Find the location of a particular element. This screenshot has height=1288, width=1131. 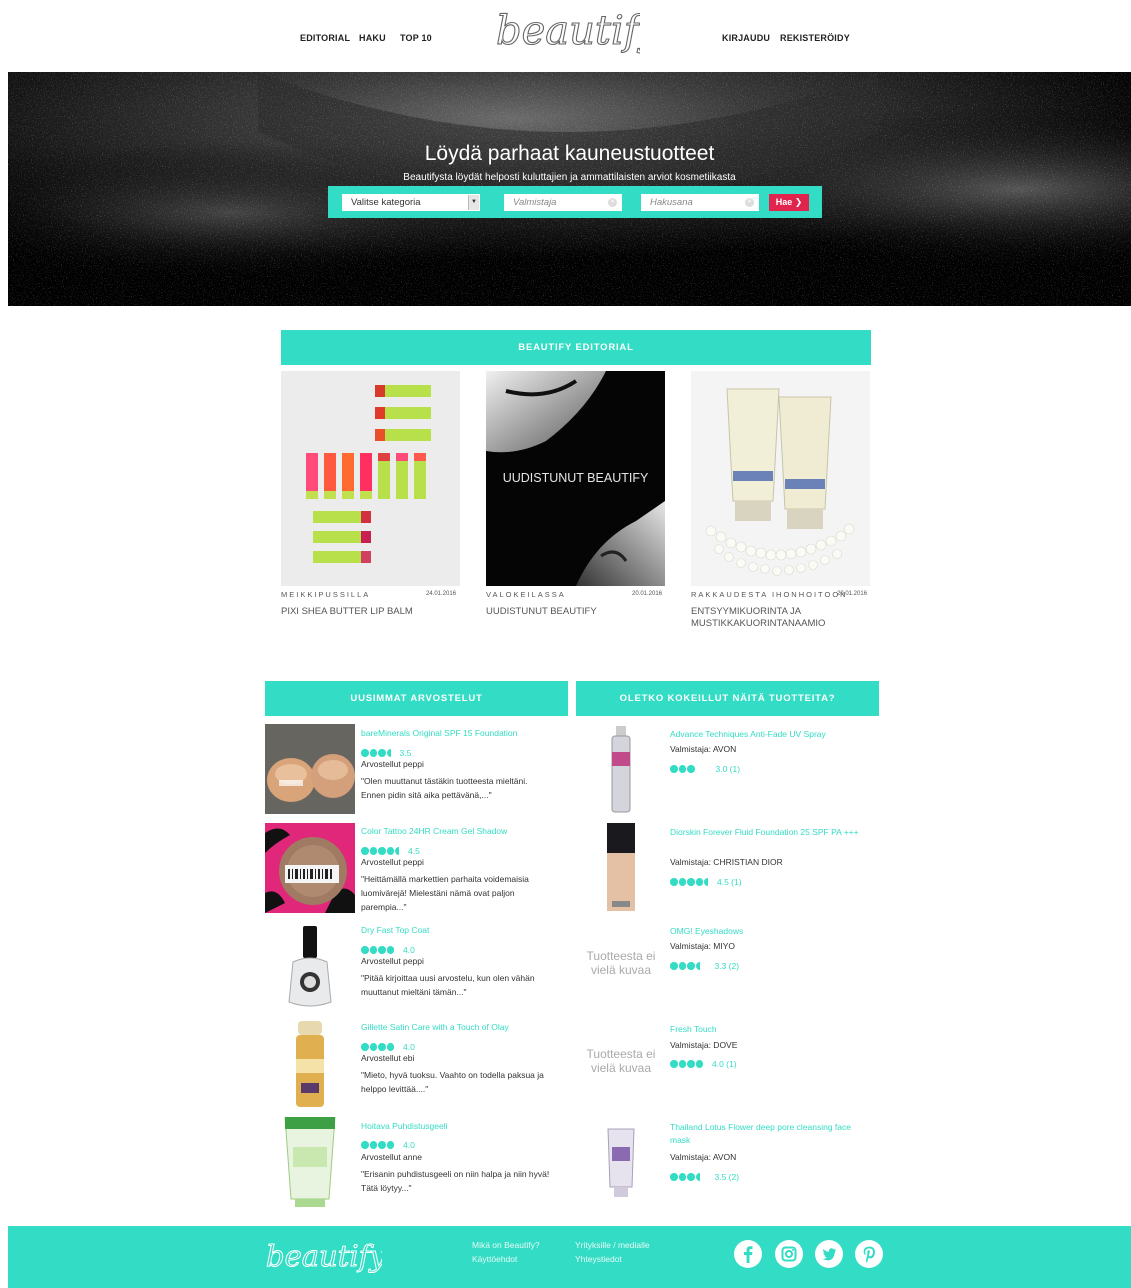

review-product-name: Gillette Satin Care with a Touch of Olay is located at coordinates (435, 1027).